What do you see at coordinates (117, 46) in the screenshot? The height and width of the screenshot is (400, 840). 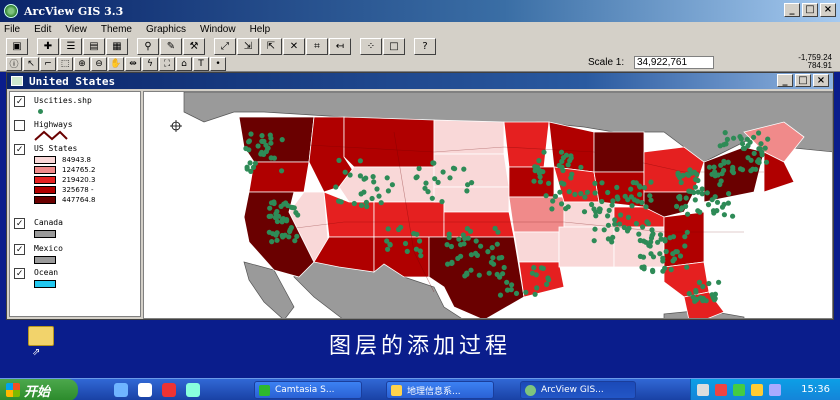 I see `open-attribute-table-icon: ▦` at bounding box center [117, 46].